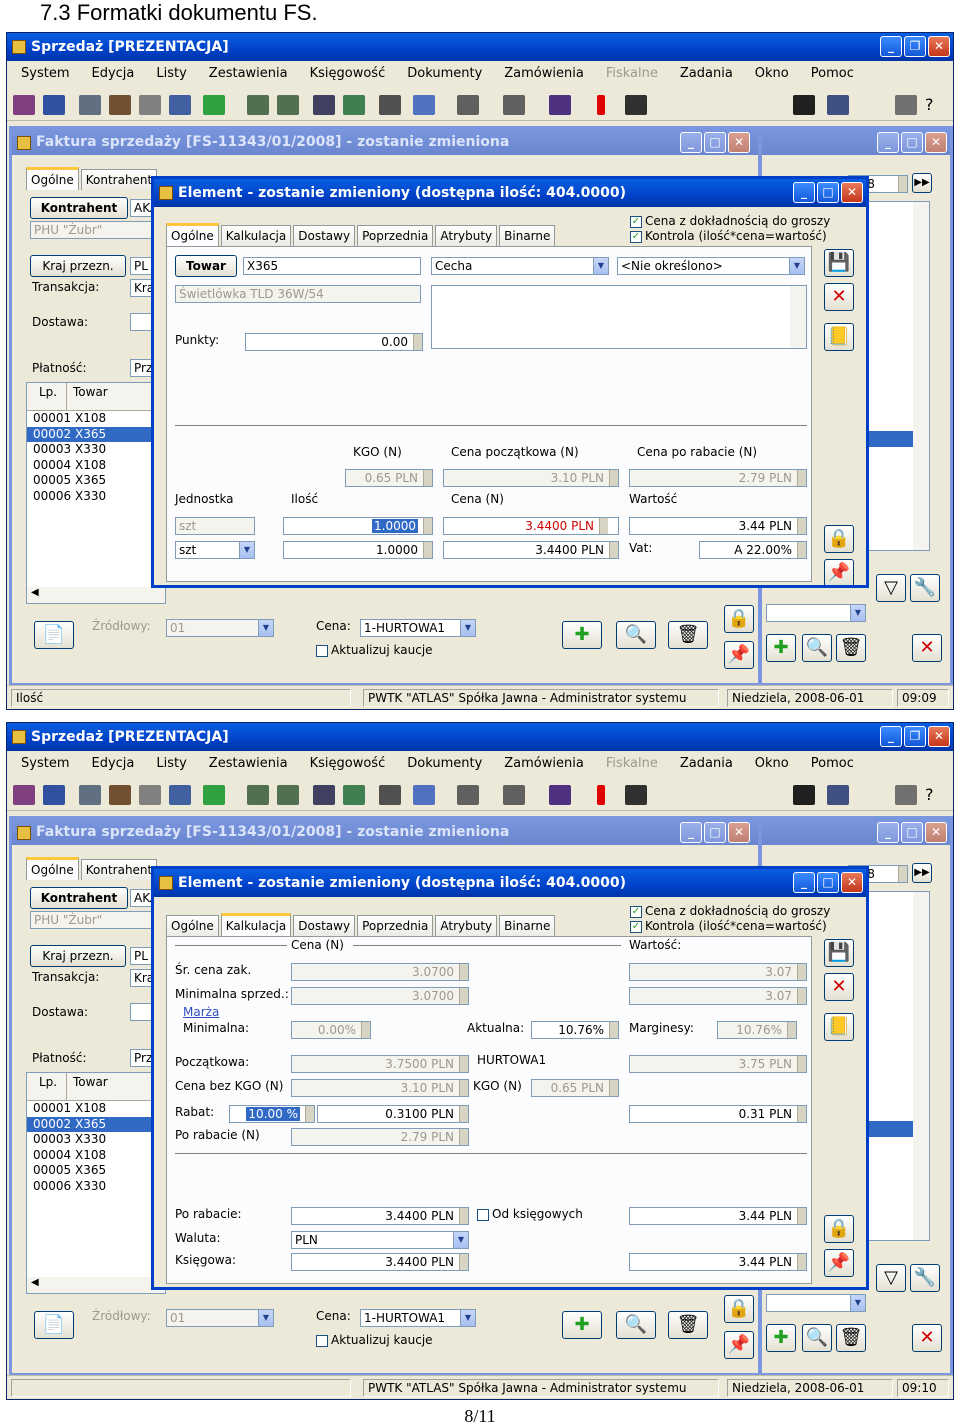 Image resolution: width=960 pixels, height=1427 pixels. Describe the element at coordinates (78, 266) in the screenshot. I see `kraj-button: Kraj przezn.` at that location.